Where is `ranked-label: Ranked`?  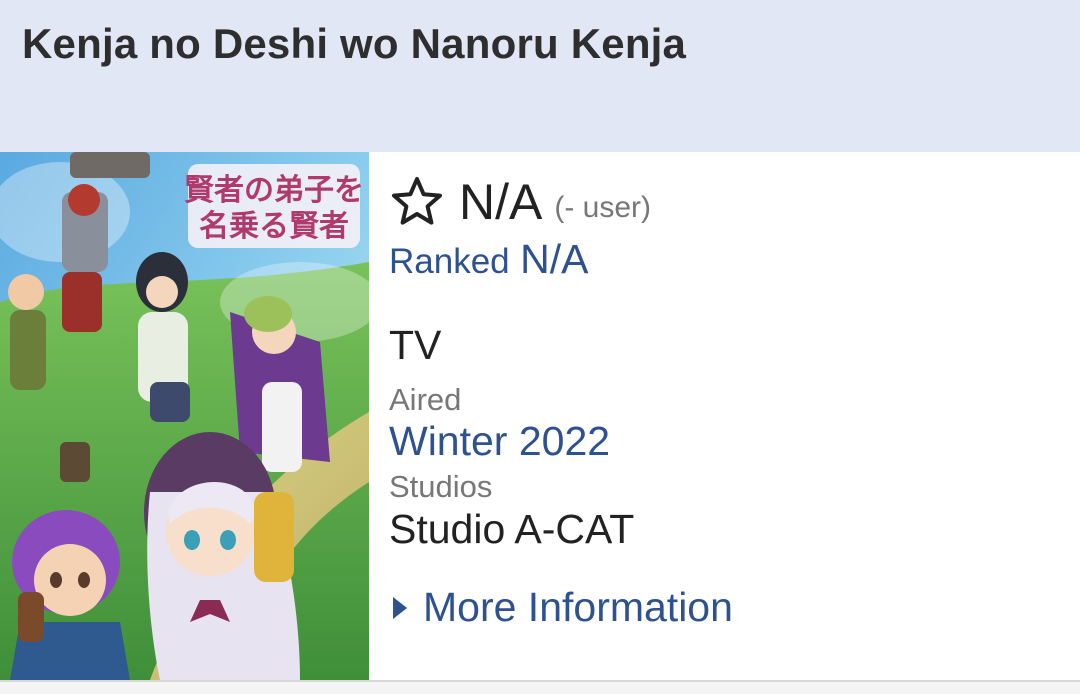 ranked-label: Ranked is located at coordinates (449, 261).